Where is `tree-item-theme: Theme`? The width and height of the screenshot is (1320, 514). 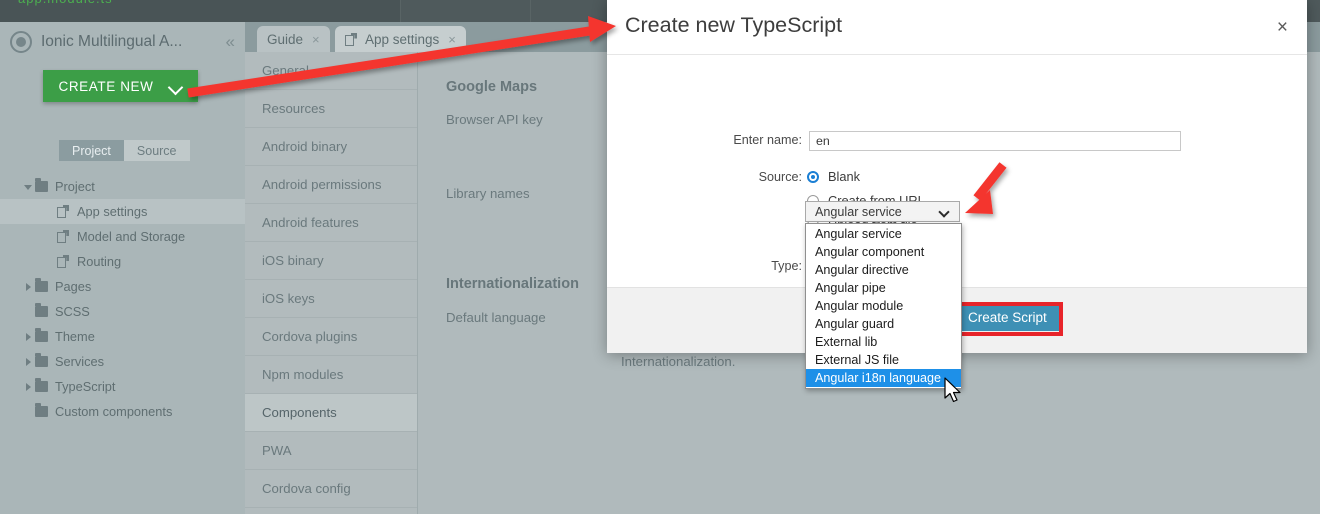 tree-item-theme: Theme is located at coordinates (122, 336).